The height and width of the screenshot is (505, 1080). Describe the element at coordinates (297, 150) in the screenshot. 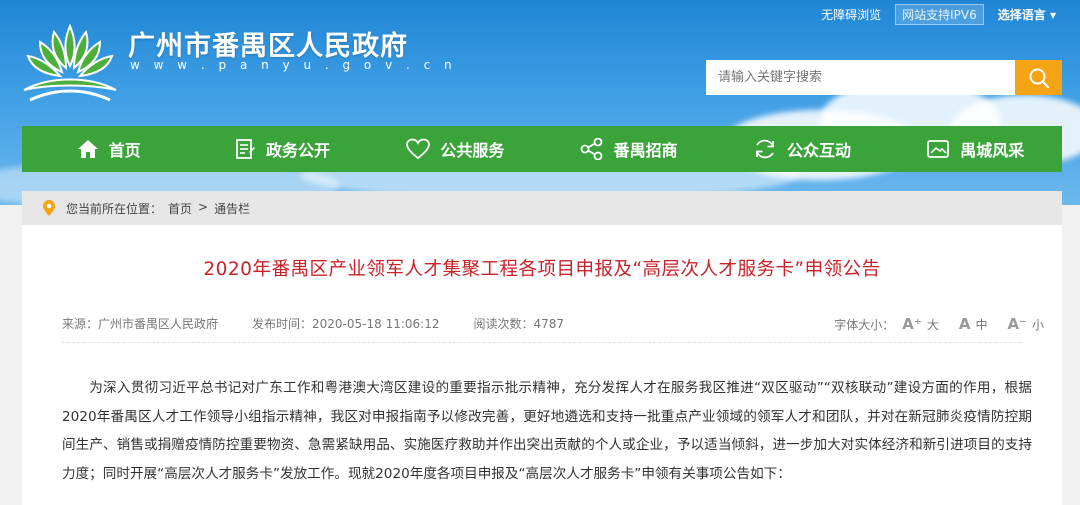

I see `nav-item-label: 政务公开` at that location.